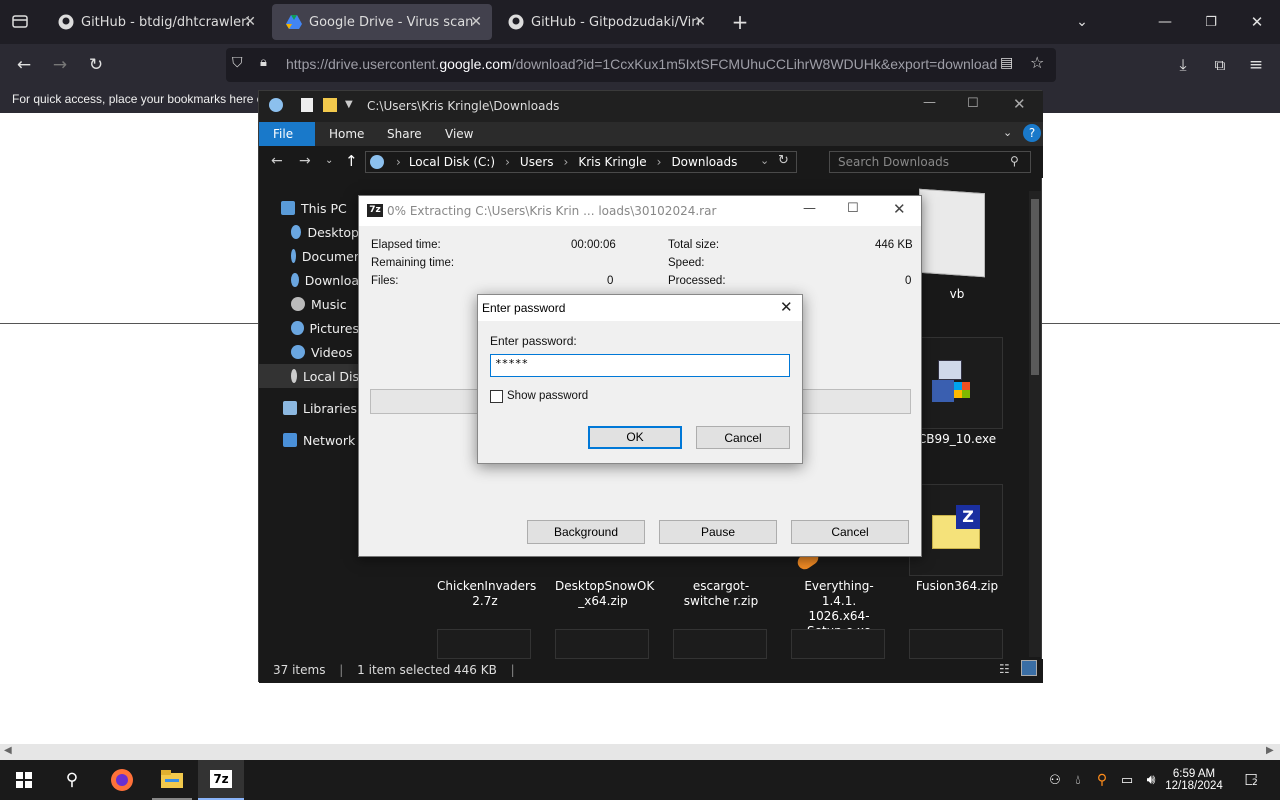 The image size is (1280, 800). Describe the element at coordinates (307, 105) in the screenshot. I see `properties-icon` at that location.